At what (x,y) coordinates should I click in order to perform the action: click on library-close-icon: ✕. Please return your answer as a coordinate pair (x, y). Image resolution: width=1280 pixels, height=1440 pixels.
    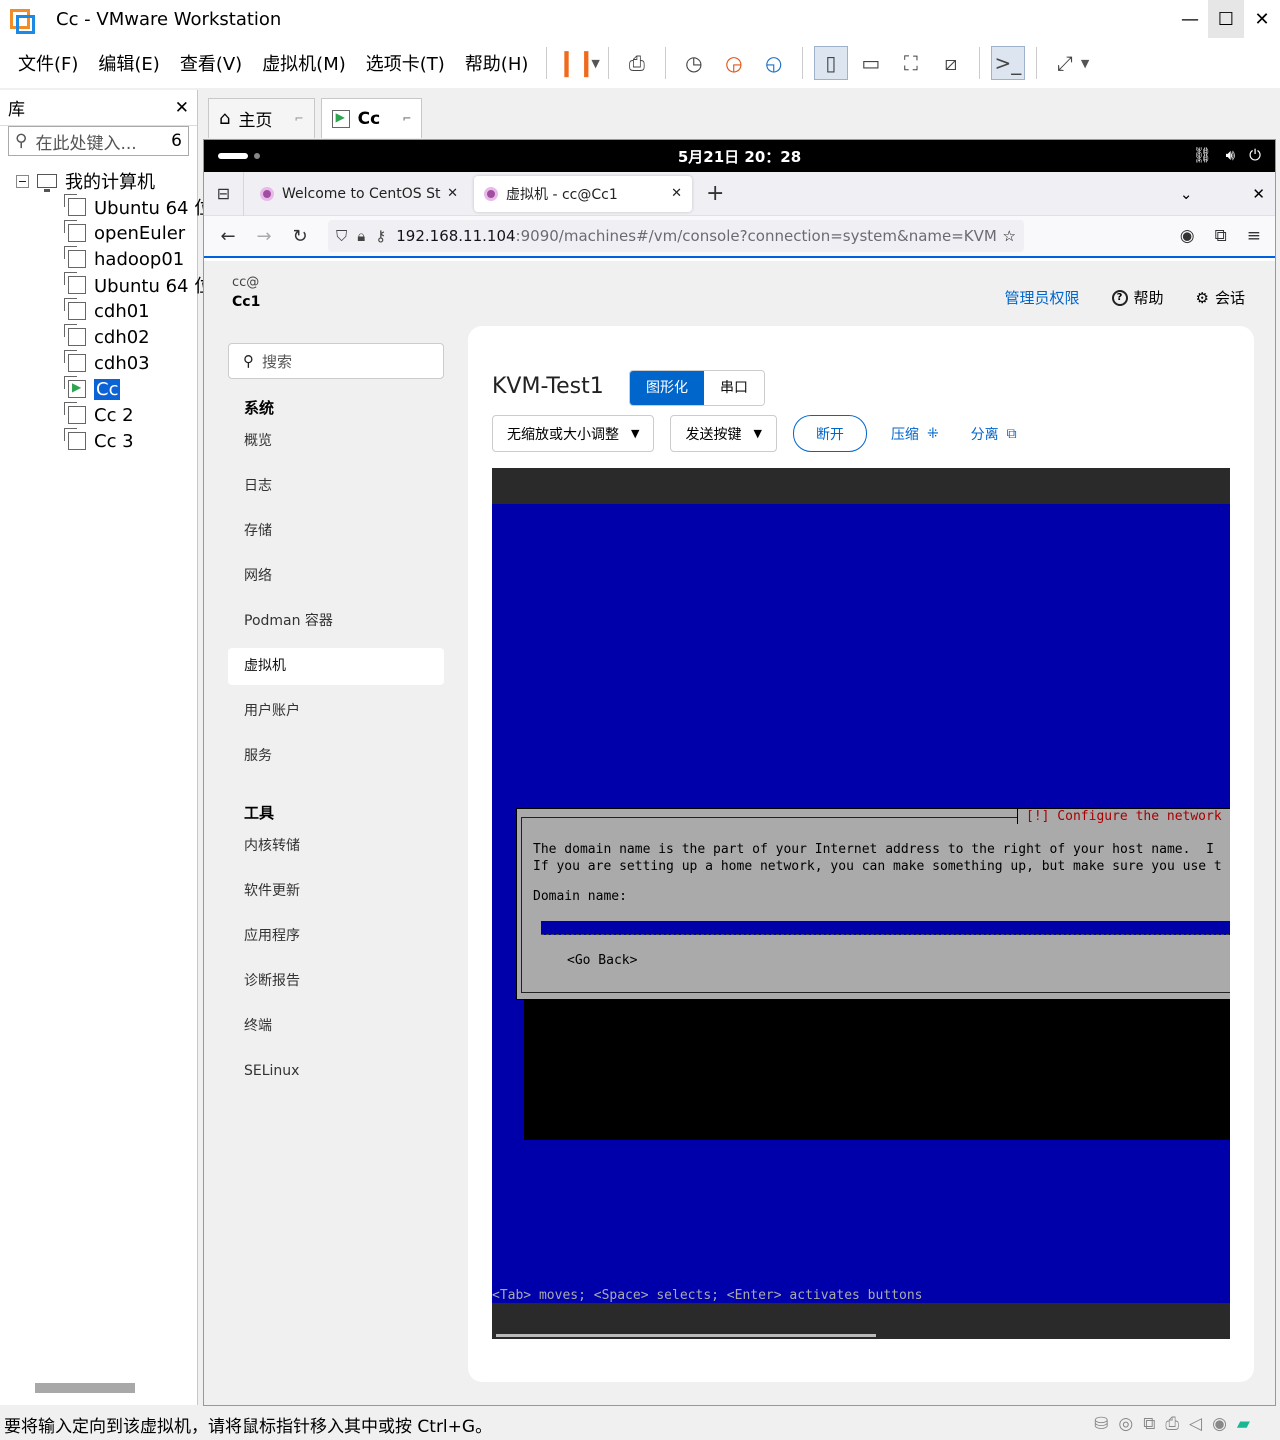
    Looking at the image, I should click on (182, 108).